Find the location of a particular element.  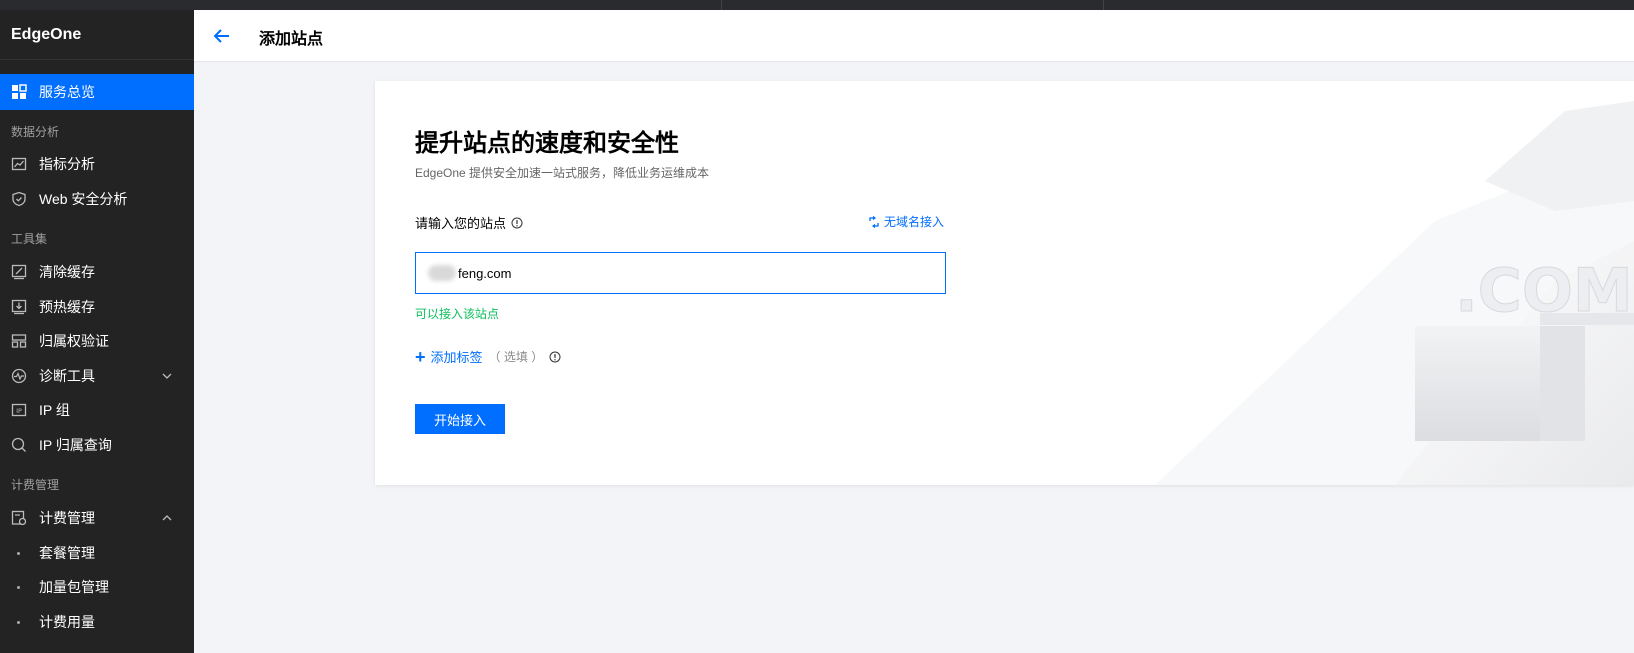

sidebar-item-label: Web 安全分析 is located at coordinates (83, 199).